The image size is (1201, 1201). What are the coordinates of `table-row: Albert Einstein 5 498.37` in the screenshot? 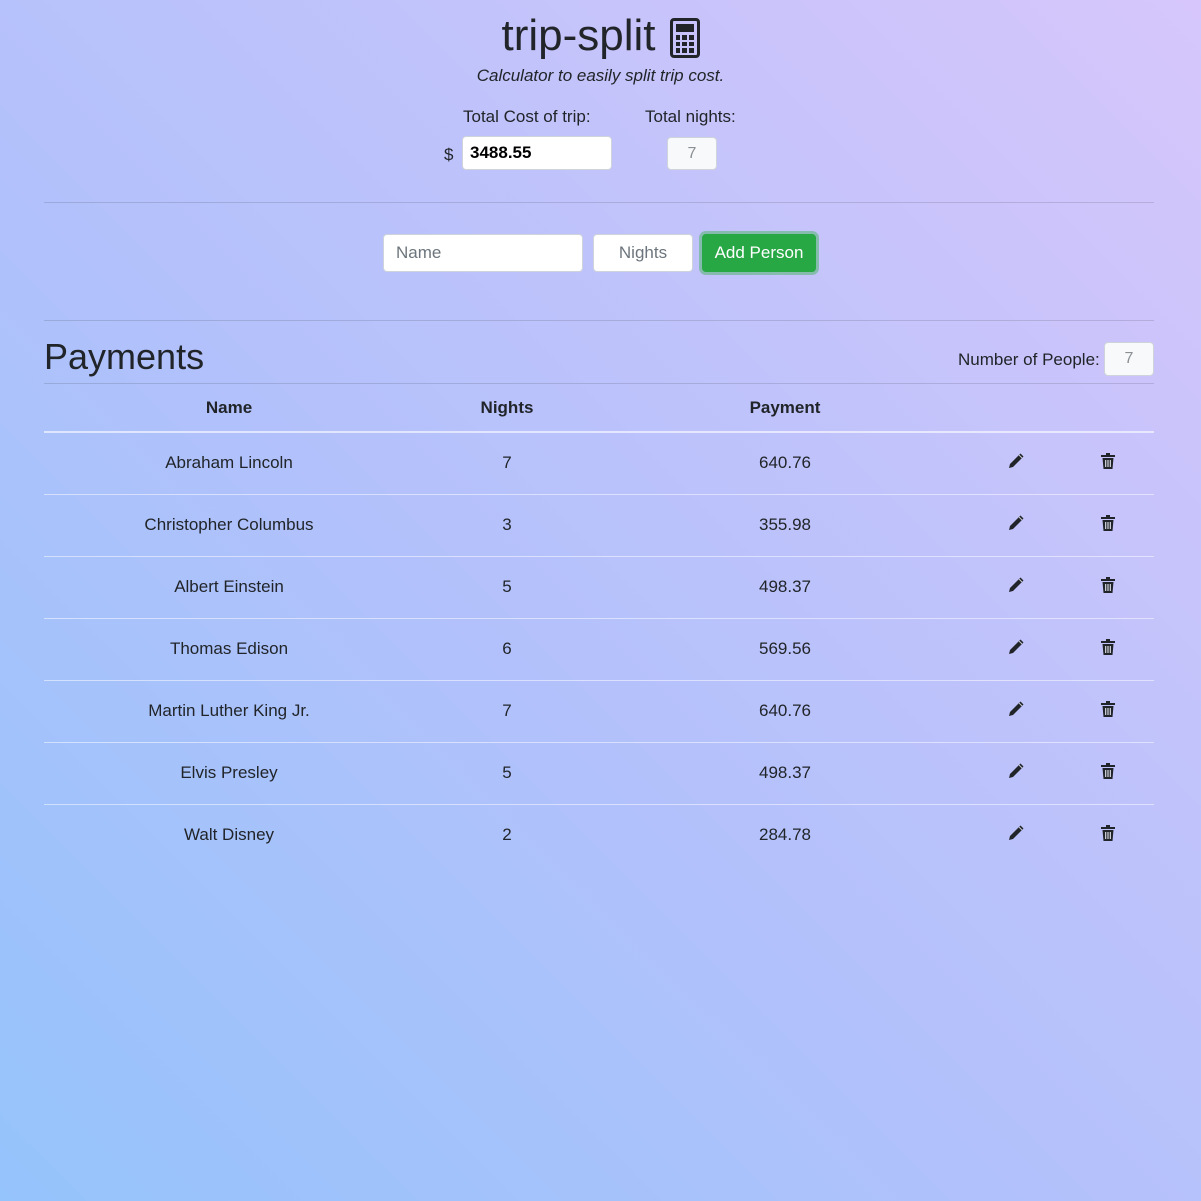 It's located at (599, 587).